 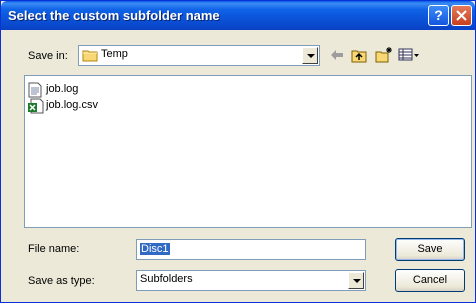 What do you see at coordinates (155, 249) in the screenshot?
I see `file-name-value: Disc1` at bounding box center [155, 249].